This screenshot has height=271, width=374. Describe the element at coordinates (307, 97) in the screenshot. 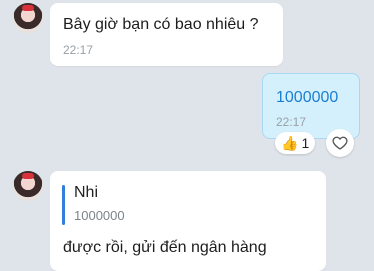

I see `message-text: 1000000` at that location.